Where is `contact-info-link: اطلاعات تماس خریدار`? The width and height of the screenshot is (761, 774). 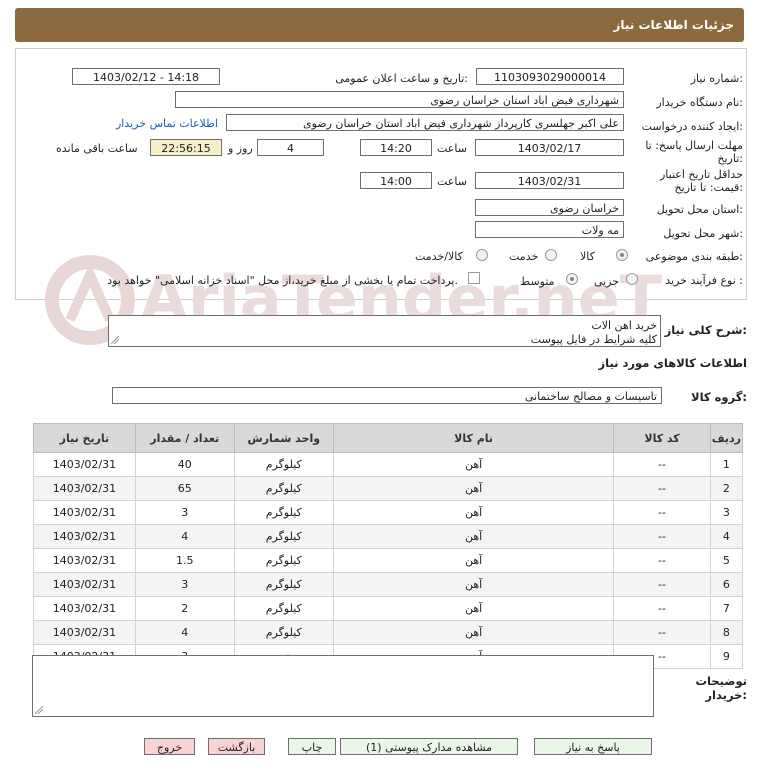 contact-info-link: اطلاعات تماس خریدار is located at coordinates (167, 123).